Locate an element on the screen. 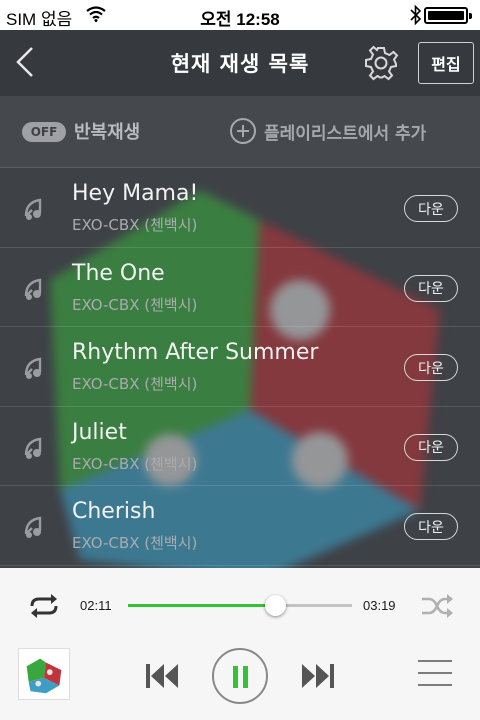 This screenshot has height=720, width=480. track-title: Hey Mama! is located at coordinates (135, 193).